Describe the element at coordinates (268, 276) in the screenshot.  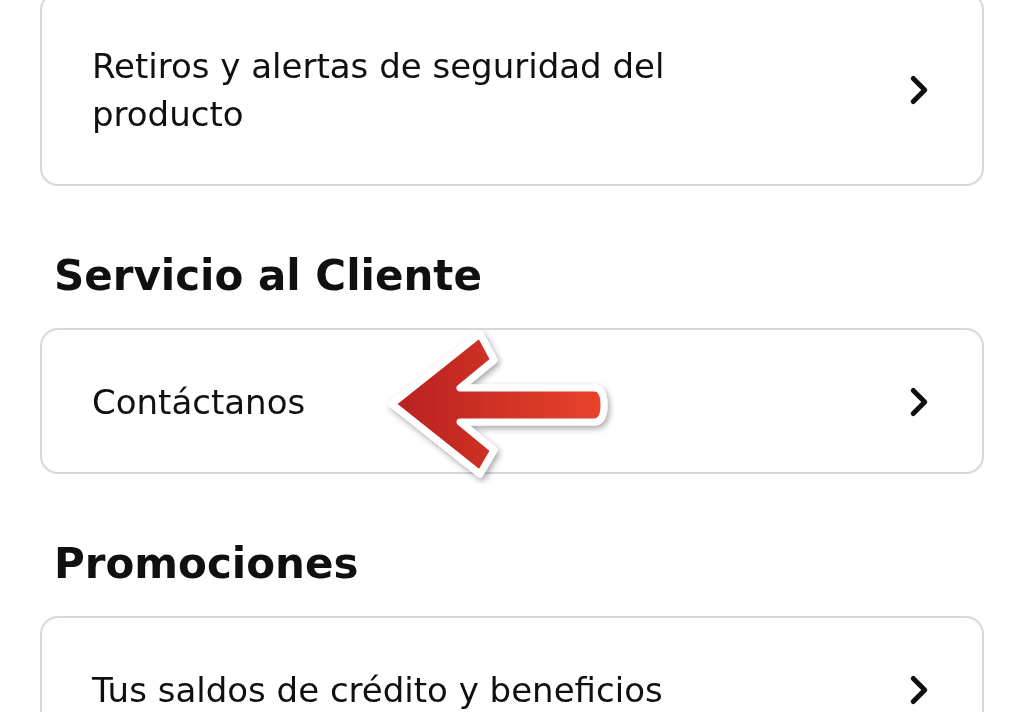
I see `section-heading: Servicio al Cliente` at that location.